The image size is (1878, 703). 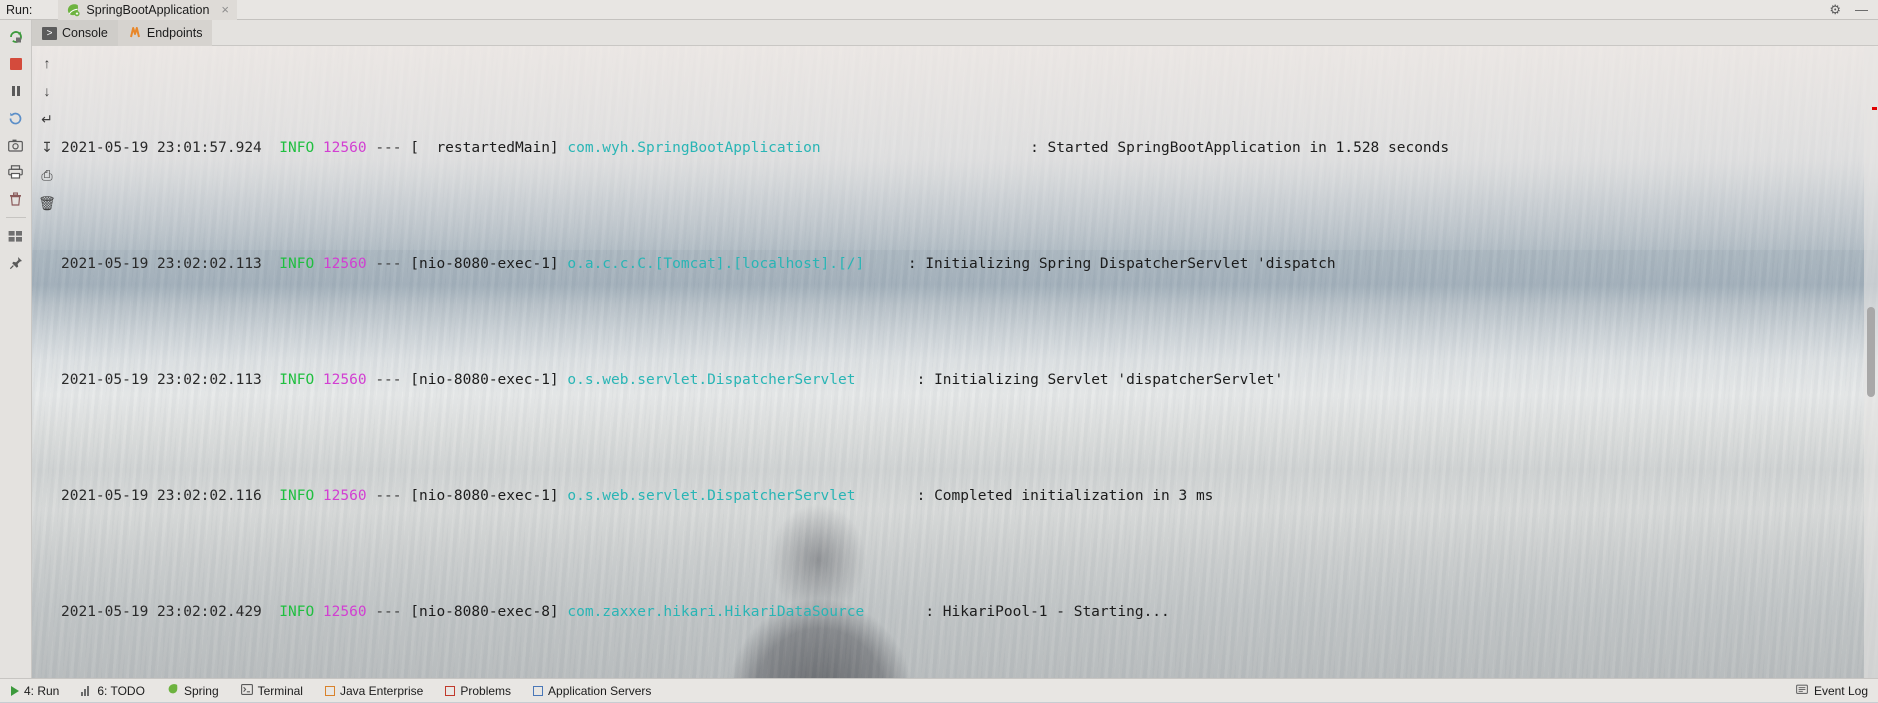 I want to click on sidebar-item-run: 4: Run, so click(x=35, y=691).